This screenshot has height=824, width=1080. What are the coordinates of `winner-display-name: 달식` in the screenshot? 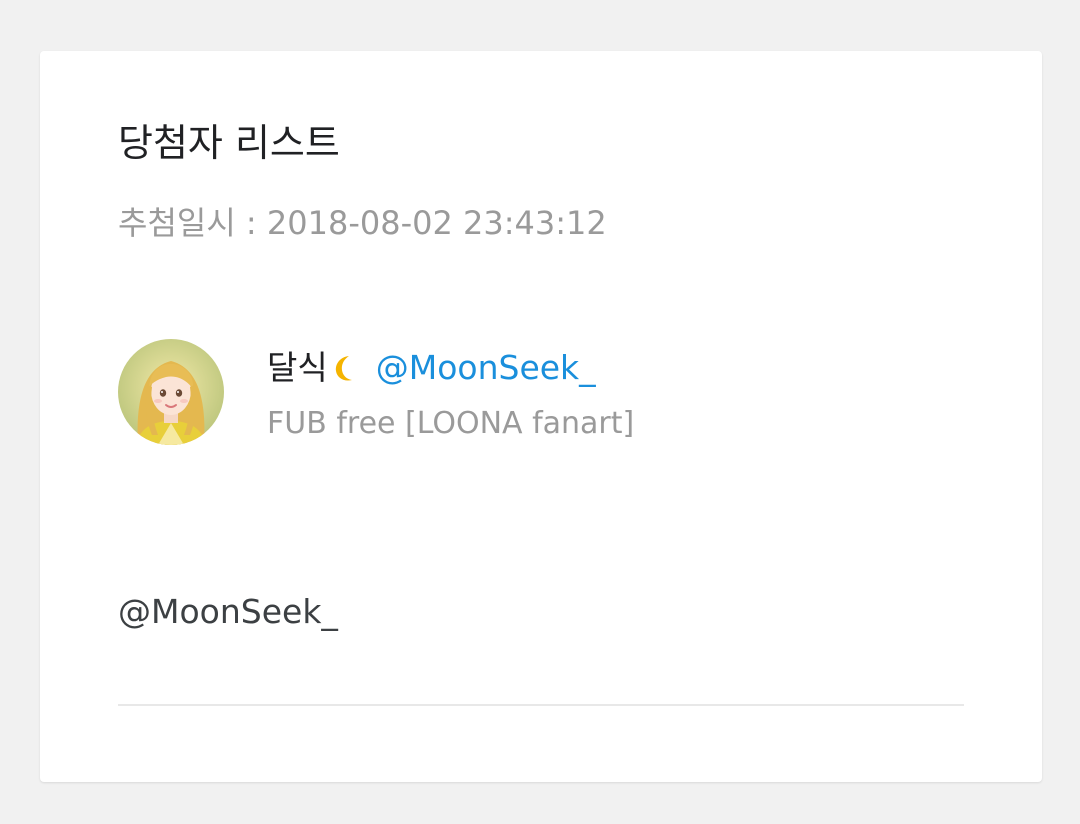 It's located at (297, 367).